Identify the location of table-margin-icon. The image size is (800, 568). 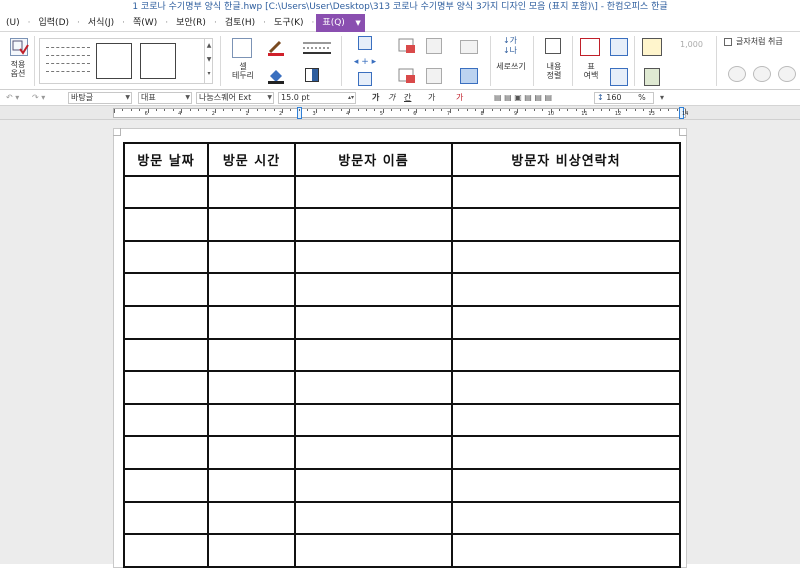
(590, 47).